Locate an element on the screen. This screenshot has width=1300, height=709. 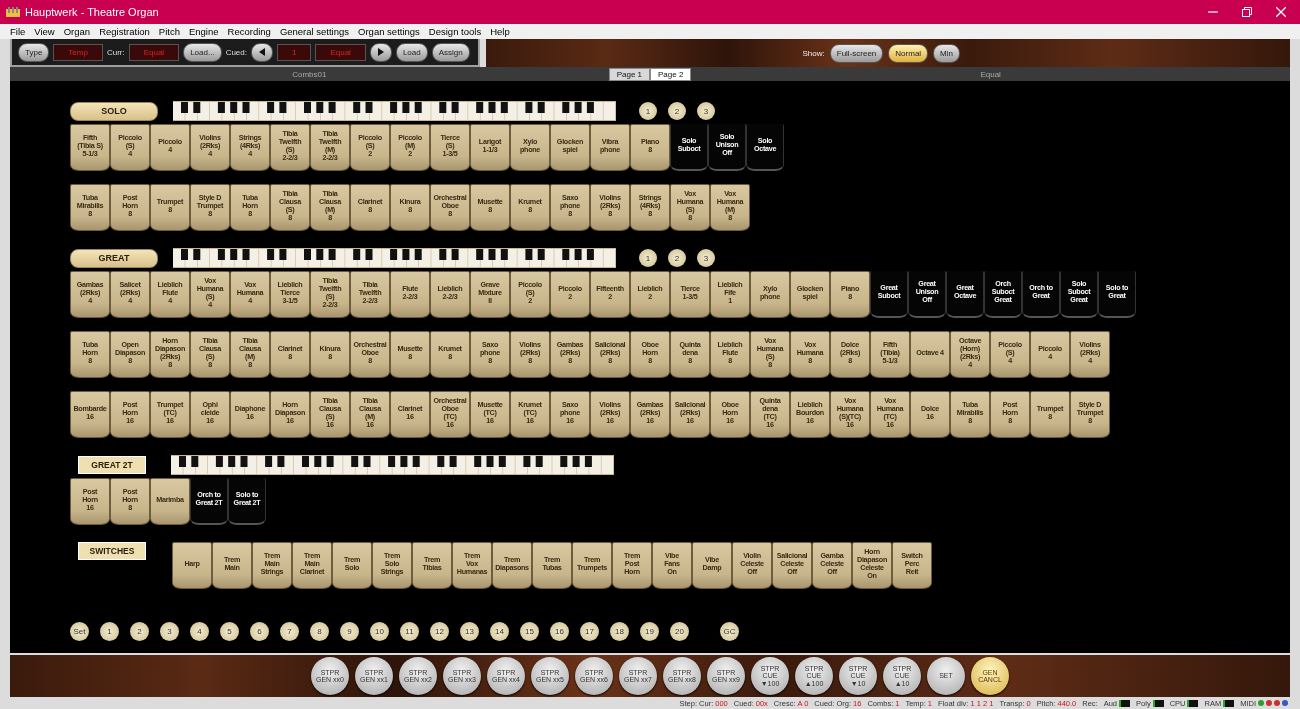
view-mode-button: Normal is located at coordinates (908, 53).